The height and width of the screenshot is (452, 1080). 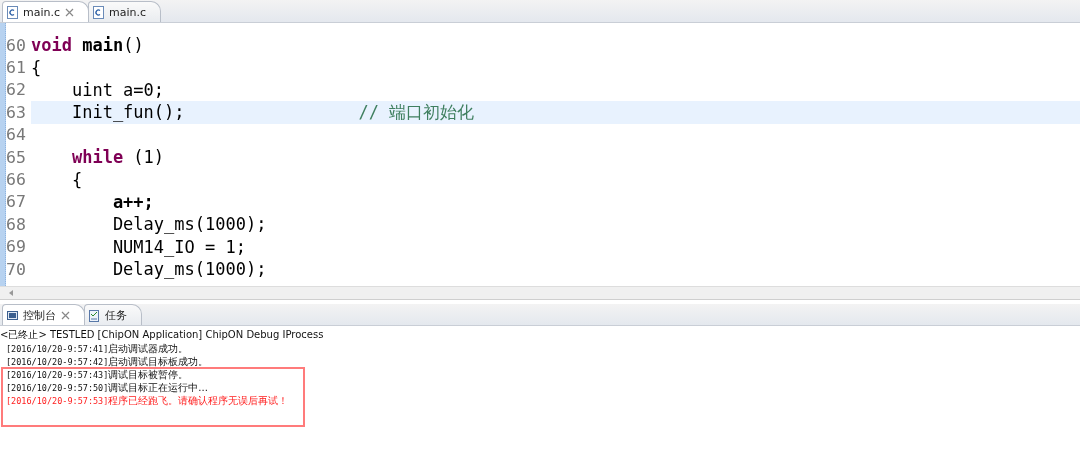 I want to click on log-message: 调试目标被暂停。, so click(x=148, y=374).